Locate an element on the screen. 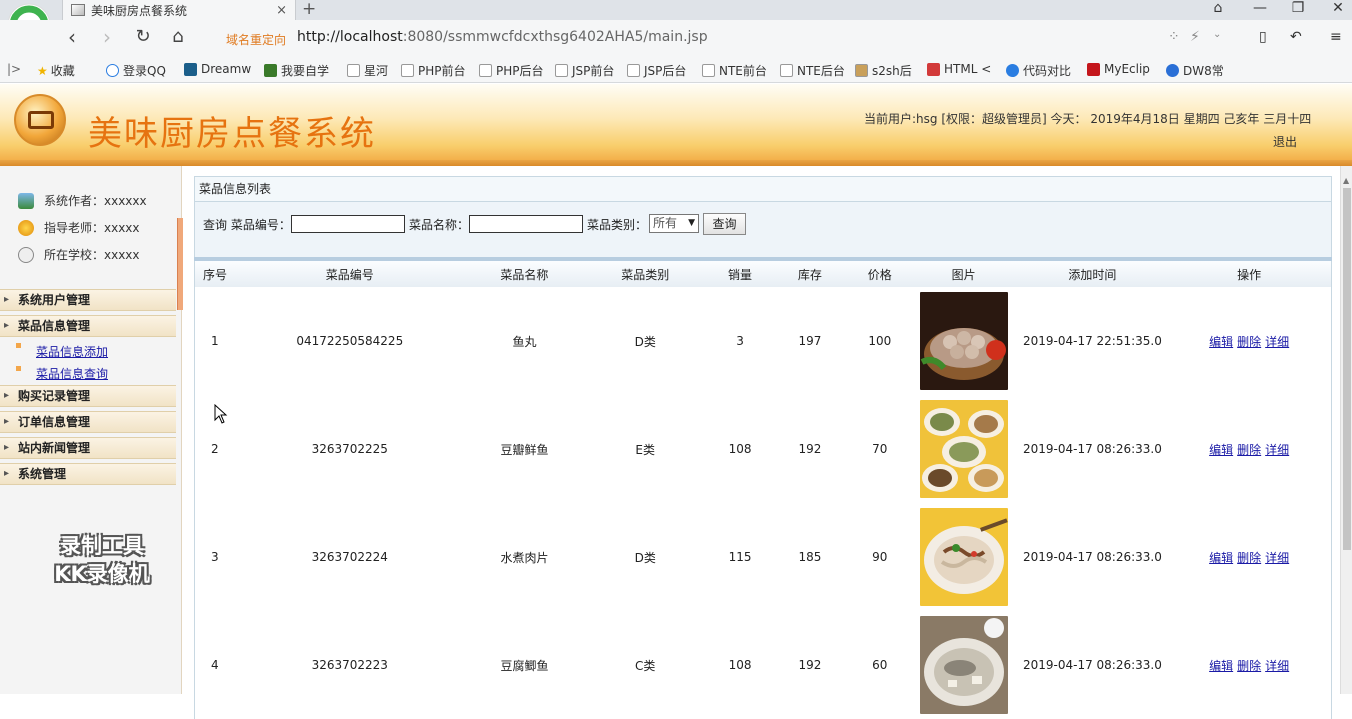  menu-user-management: 系统用户管理 is located at coordinates (88, 300).